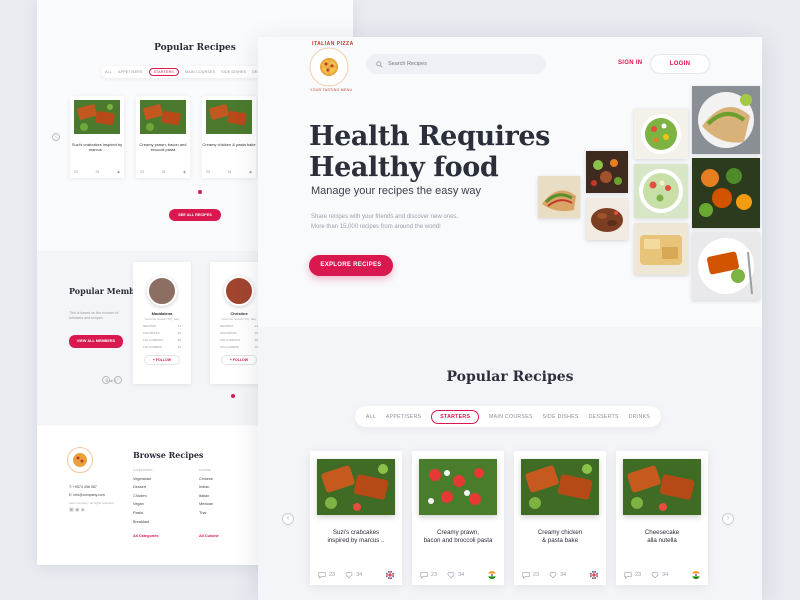  What do you see at coordinates (83, 487) in the screenshot?
I see `footer-phone: T: +9574 456 987` at bounding box center [83, 487].